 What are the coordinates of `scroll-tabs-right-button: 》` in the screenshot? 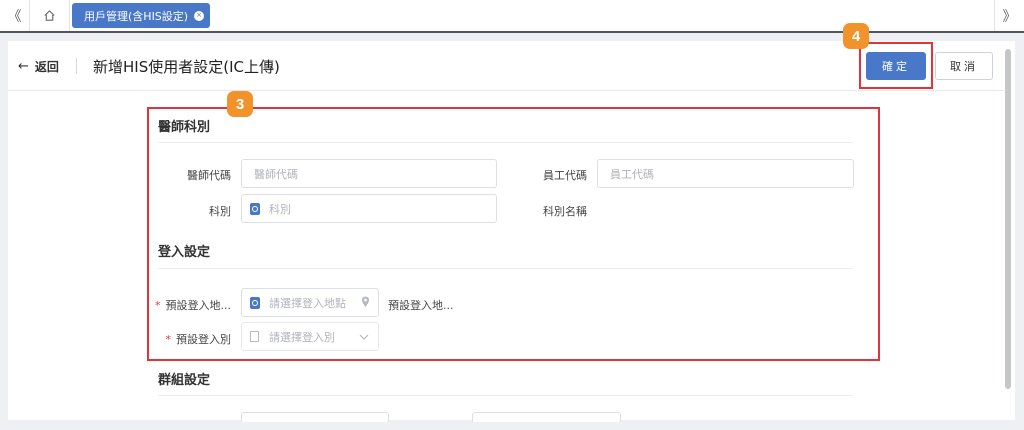 It's located at (1009, 15).